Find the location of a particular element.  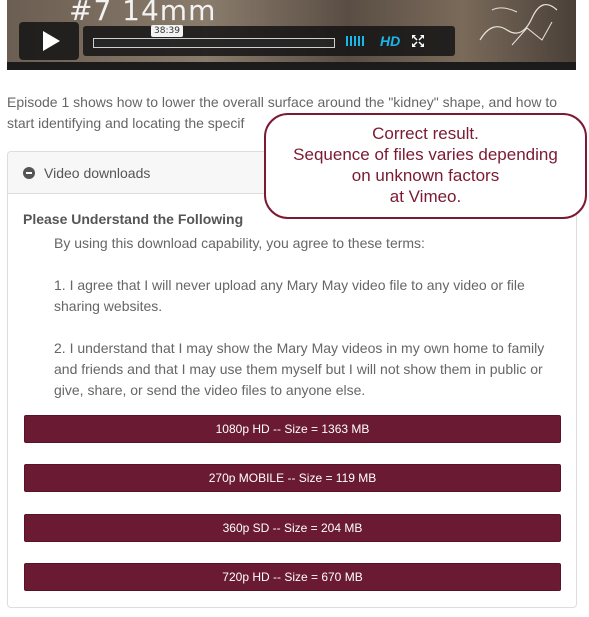

minus-circle-icon is located at coordinates (29, 172).